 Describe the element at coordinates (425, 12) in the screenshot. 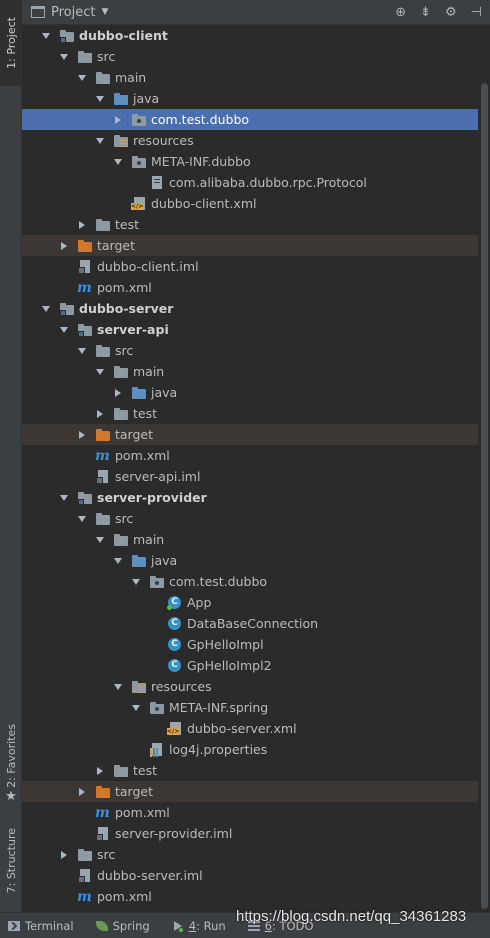

I see `collapse-all-icon: ⇟` at that location.